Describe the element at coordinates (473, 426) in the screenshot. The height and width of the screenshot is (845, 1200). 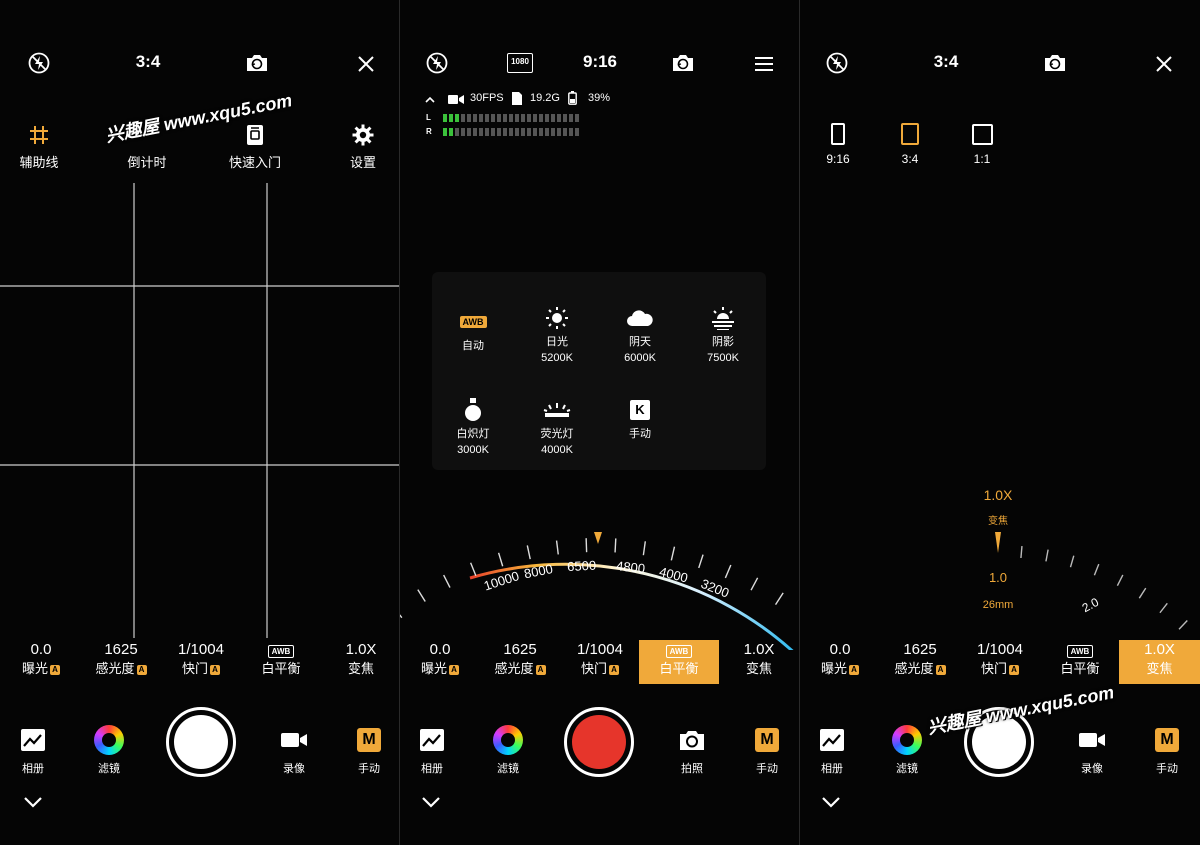
I see `wb-option-incandescent: 白炽灯 3000K` at that location.